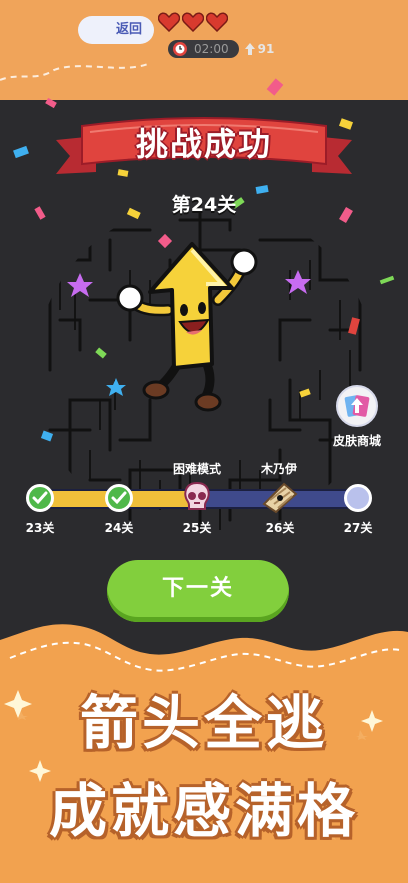  I want to click on result-title: 挑战成功, so click(203, 144).